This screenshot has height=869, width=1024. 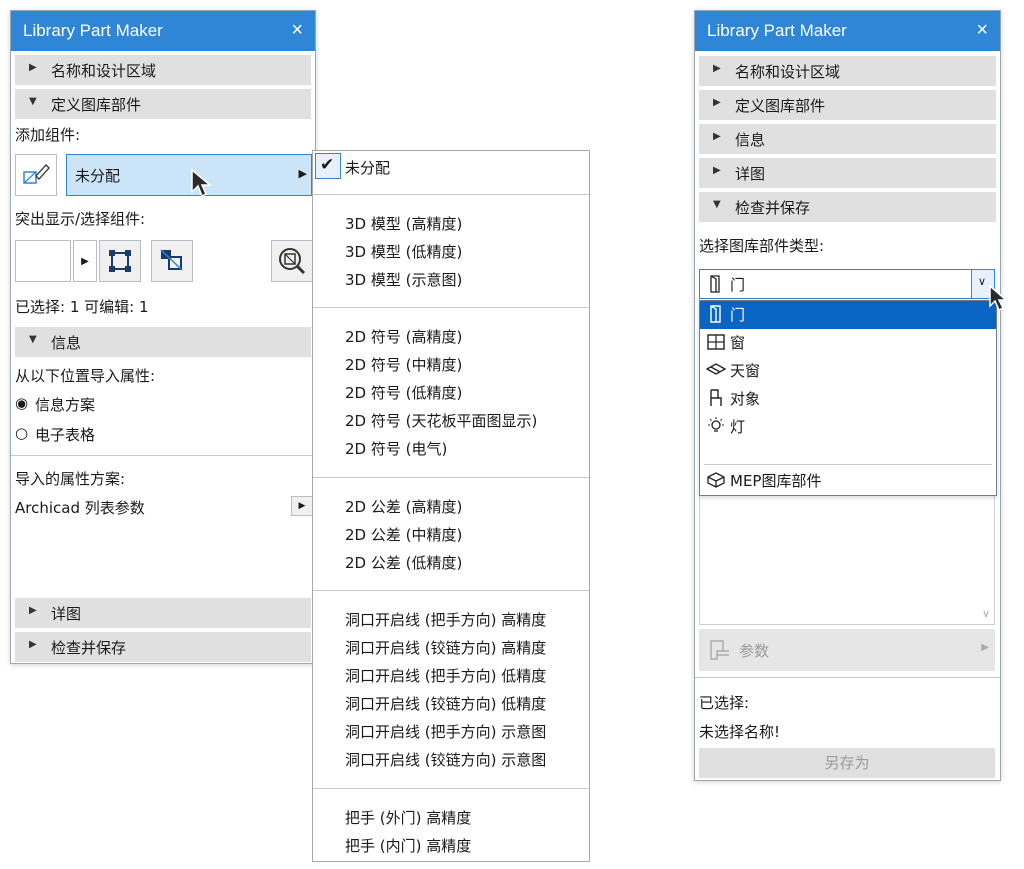 What do you see at coordinates (403, 336) in the screenshot?
I see `menu-item-2d-symbol: 2D 符号 (高精度)` at bounding box center [403, 336].